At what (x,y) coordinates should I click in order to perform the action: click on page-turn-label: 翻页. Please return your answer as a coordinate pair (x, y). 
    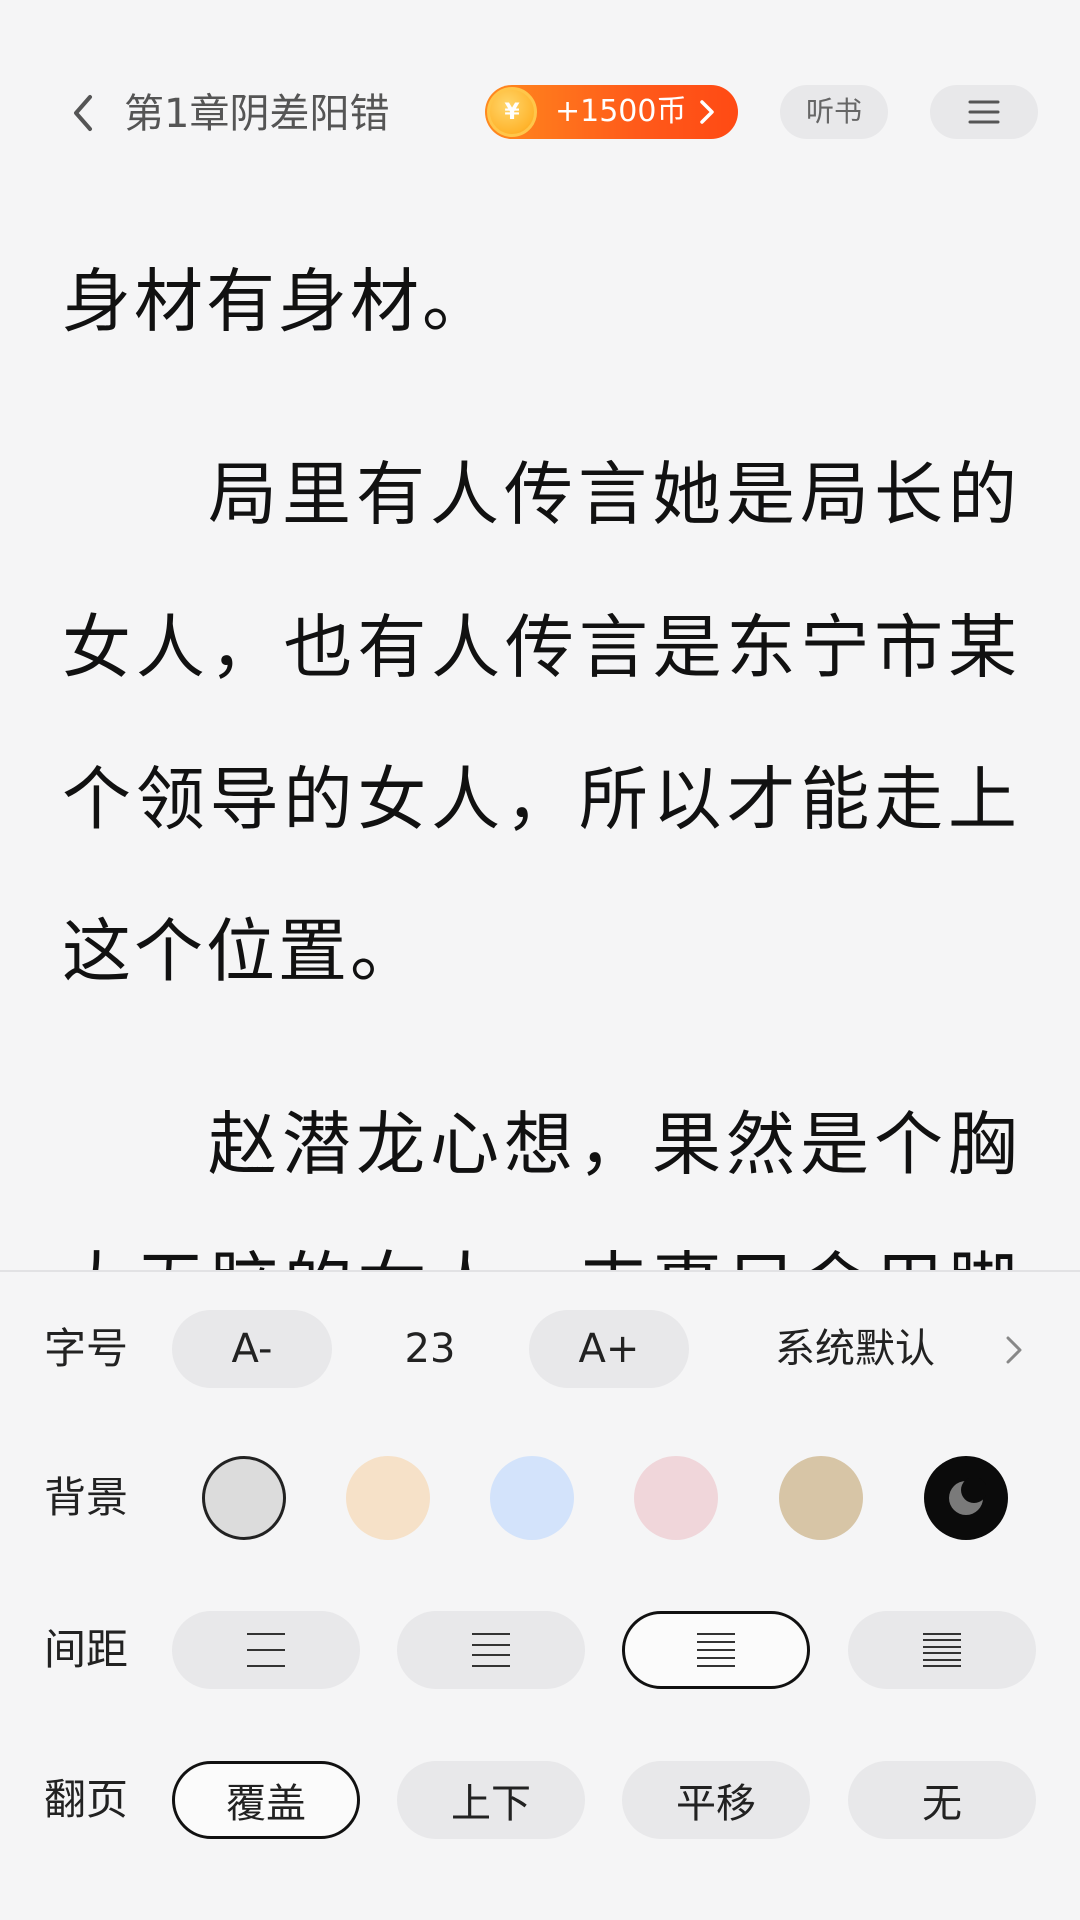
    Looking at the image, I should click on (86, 1799).